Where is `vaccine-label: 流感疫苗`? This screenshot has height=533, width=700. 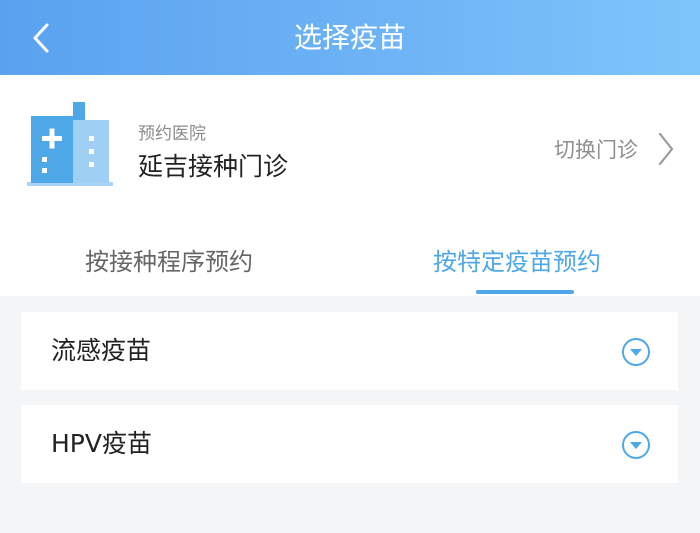 vaccine-label: 流感疫苗 is located at coordinates (101, 350).